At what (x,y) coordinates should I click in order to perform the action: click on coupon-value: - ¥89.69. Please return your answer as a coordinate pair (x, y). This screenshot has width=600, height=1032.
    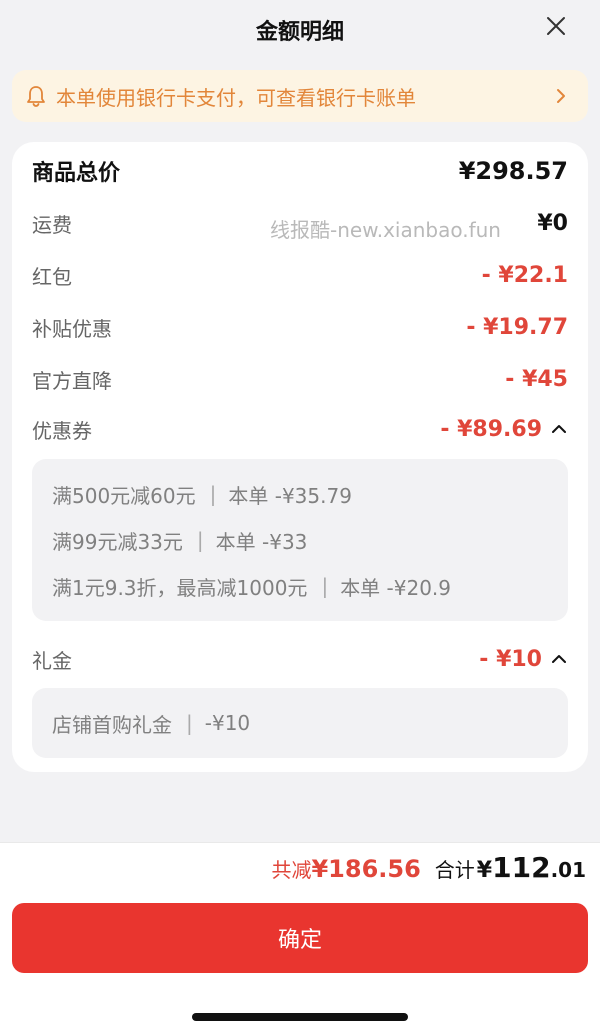
    Looking at the image, I should click on (491, 429).